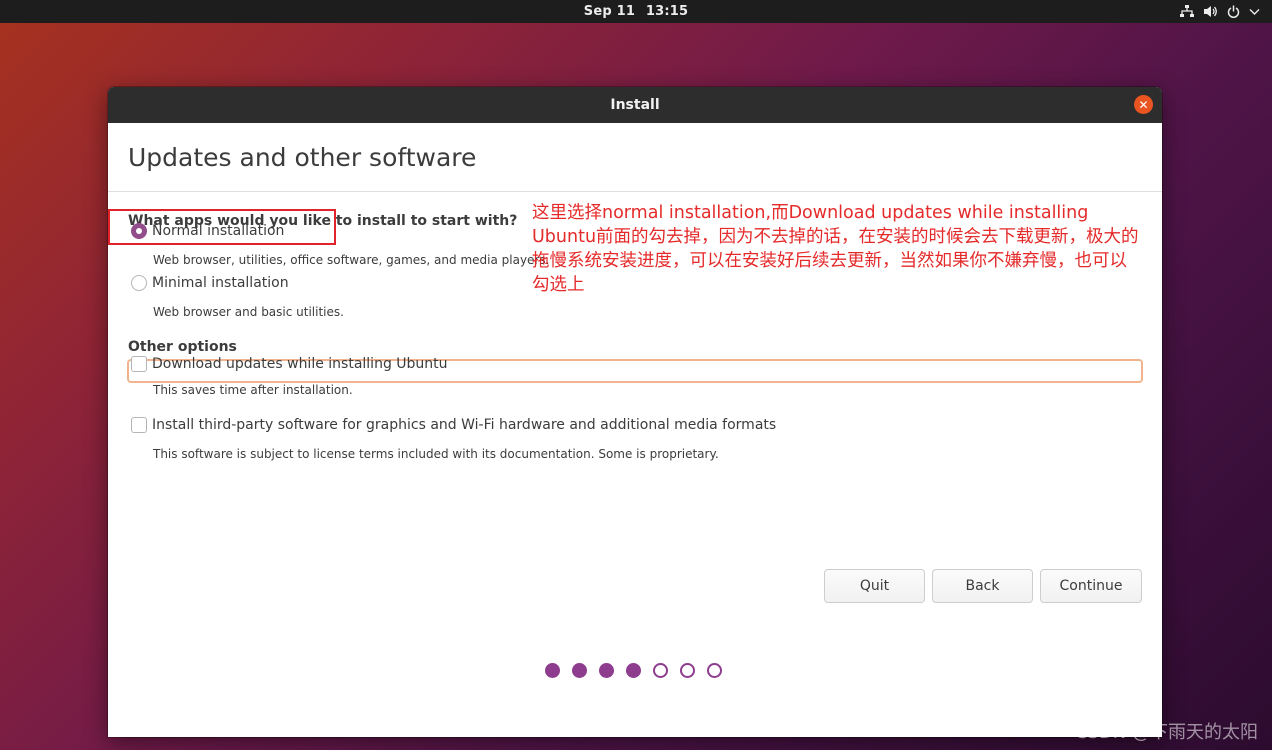 The image size is (1272, 750). I want to click on normal-installation-radio: Normal installation, so click(207, 231).